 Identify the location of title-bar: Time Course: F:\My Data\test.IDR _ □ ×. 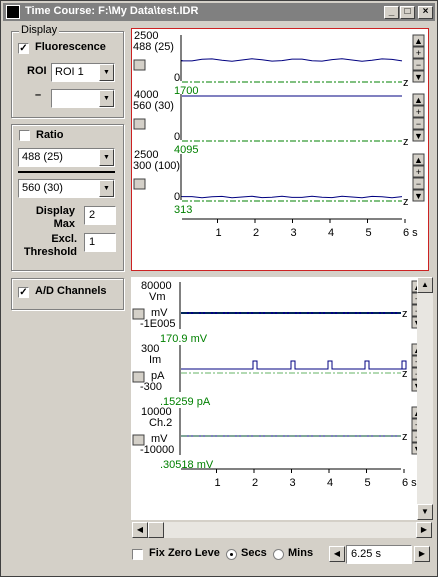
(219, 12).